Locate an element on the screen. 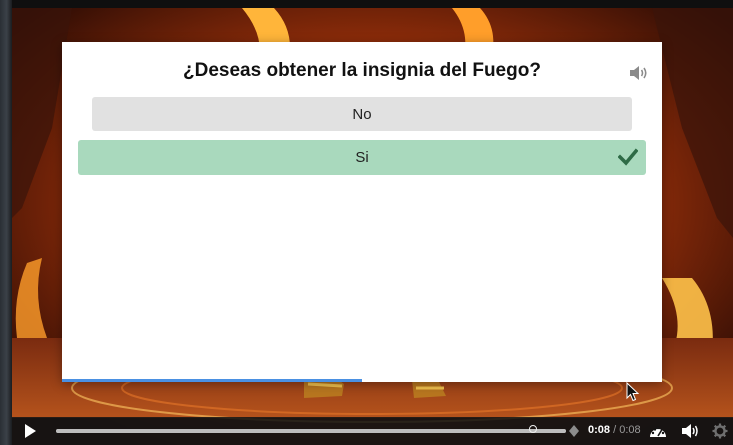 This screenshot has width=733, height=445. seek-bar-played is located at coordinates (311, 431).